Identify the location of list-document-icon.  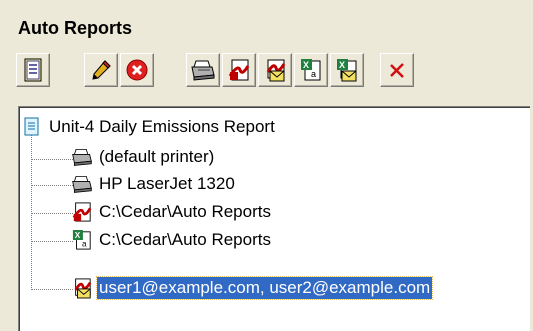
(33, 70).